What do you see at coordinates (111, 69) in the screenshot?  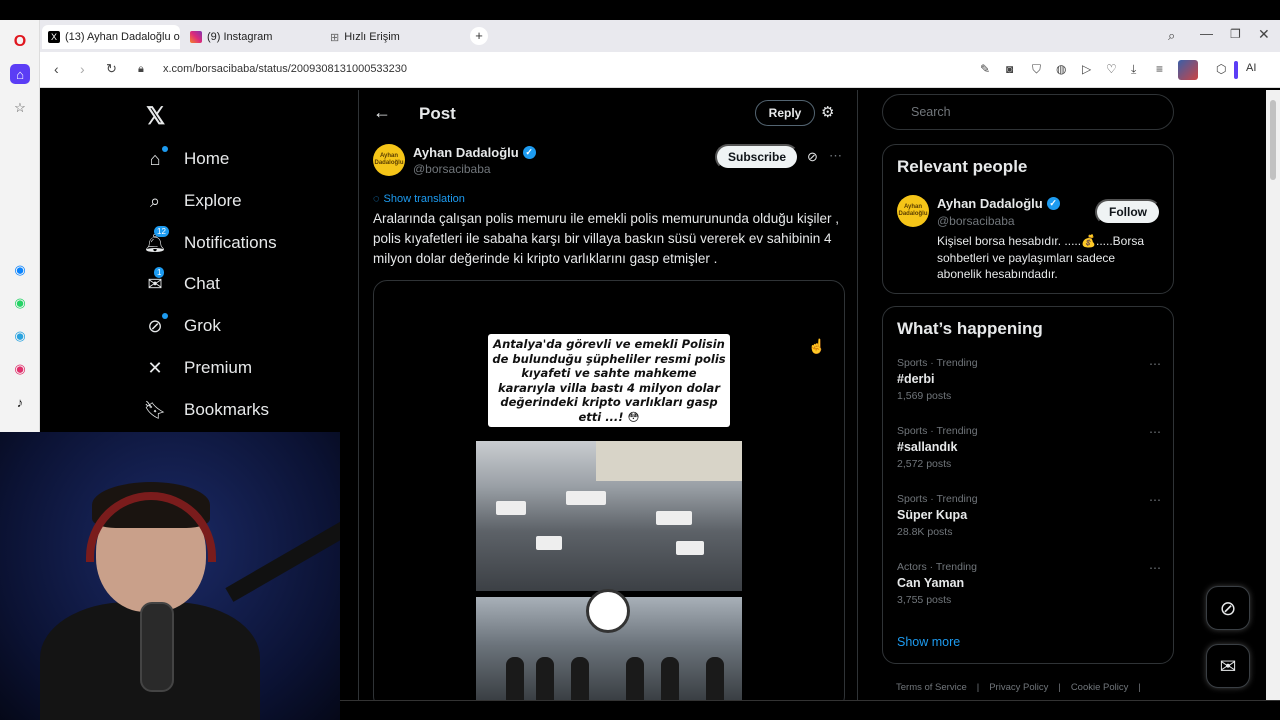 I see `reload-icon: ↻` at bounding box center [111, 69].